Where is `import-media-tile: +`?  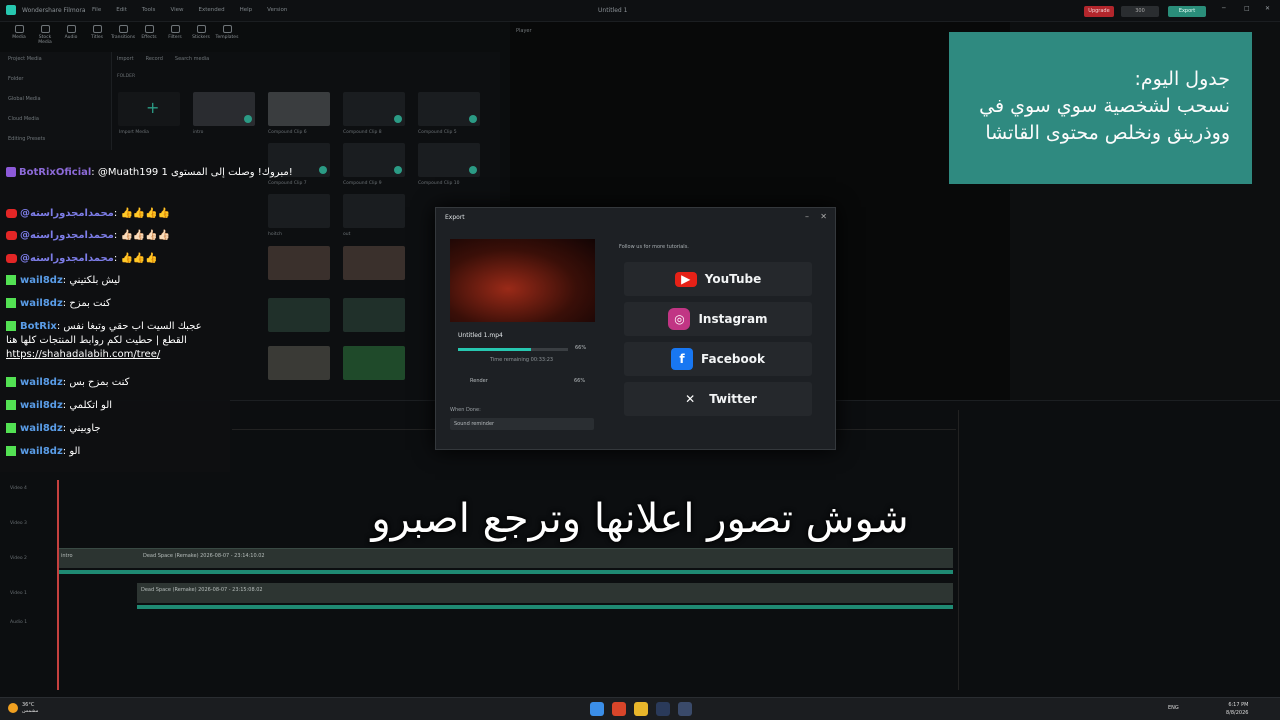 import-media-tile: + is located at coordinates (149, 109).